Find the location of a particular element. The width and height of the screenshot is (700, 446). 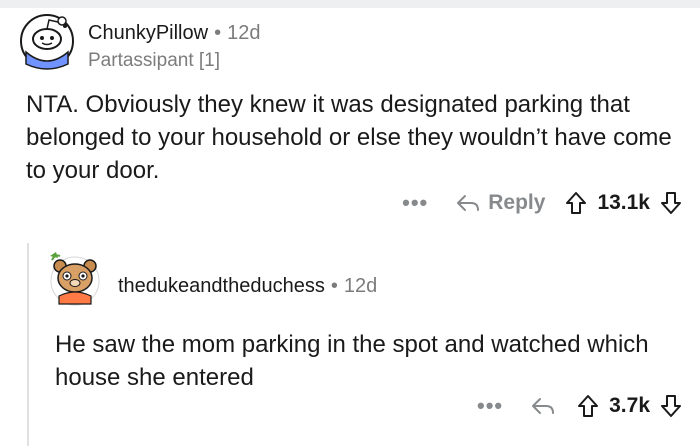

thread-line is located at coordinates (28, 344).